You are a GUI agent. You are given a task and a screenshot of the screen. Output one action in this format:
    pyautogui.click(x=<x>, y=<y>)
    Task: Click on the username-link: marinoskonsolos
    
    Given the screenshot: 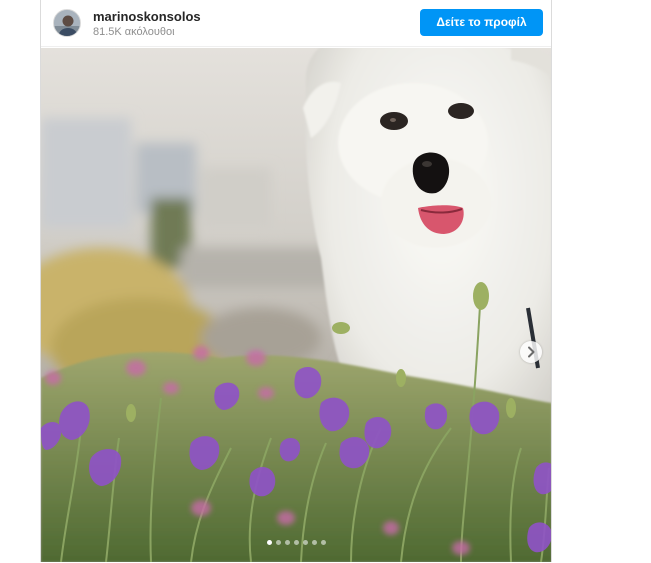 What is the action you would take?
    pyautogui.click(x=147, y=16)
    